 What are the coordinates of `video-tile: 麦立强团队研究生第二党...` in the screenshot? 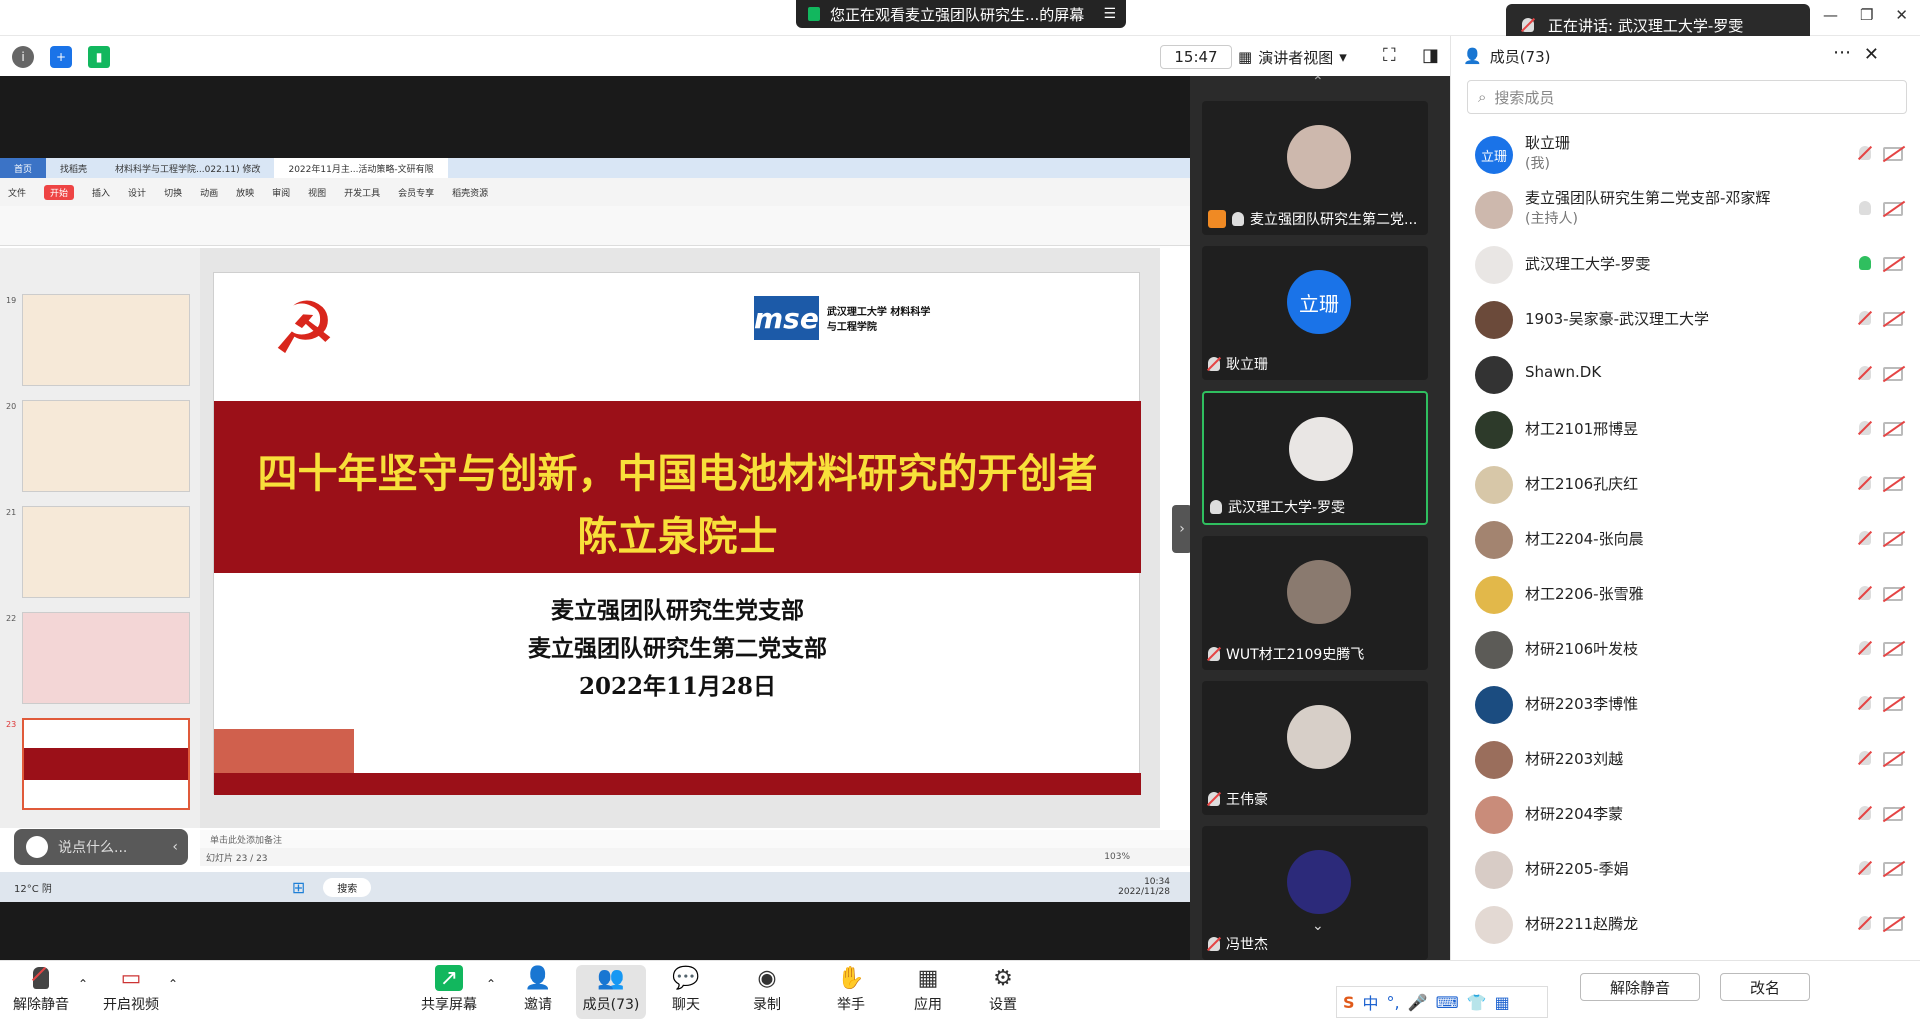 It's located at (1315, 168).